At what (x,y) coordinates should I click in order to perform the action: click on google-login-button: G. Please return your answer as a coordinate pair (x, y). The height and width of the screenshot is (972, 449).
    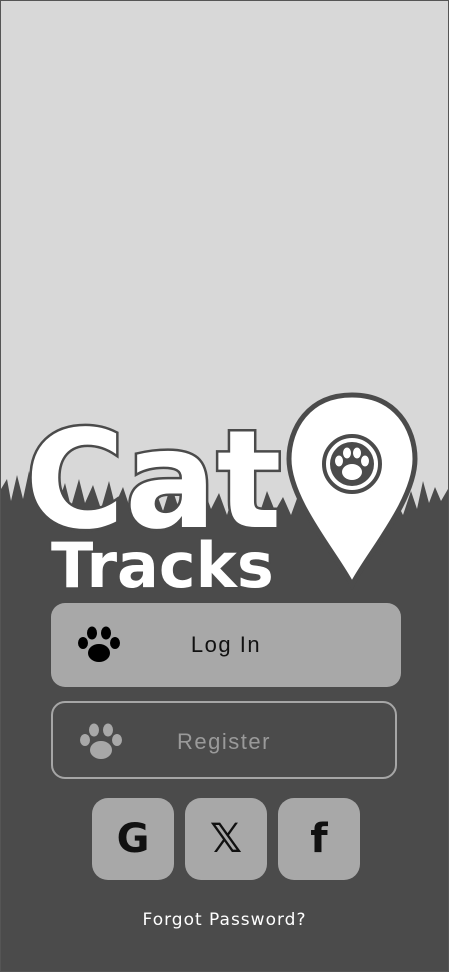
    Looking at the image, I should click on (133, 839).